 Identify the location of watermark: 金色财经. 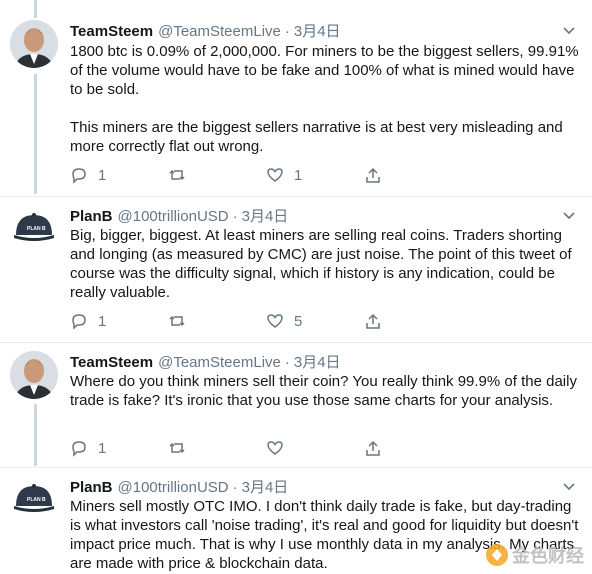
(535, 555).